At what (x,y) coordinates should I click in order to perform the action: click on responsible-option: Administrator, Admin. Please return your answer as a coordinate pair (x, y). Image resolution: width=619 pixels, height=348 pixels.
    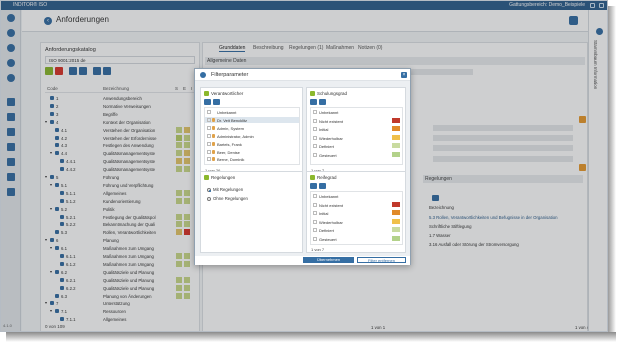
    Looking at the image, I should click on (252, 136).